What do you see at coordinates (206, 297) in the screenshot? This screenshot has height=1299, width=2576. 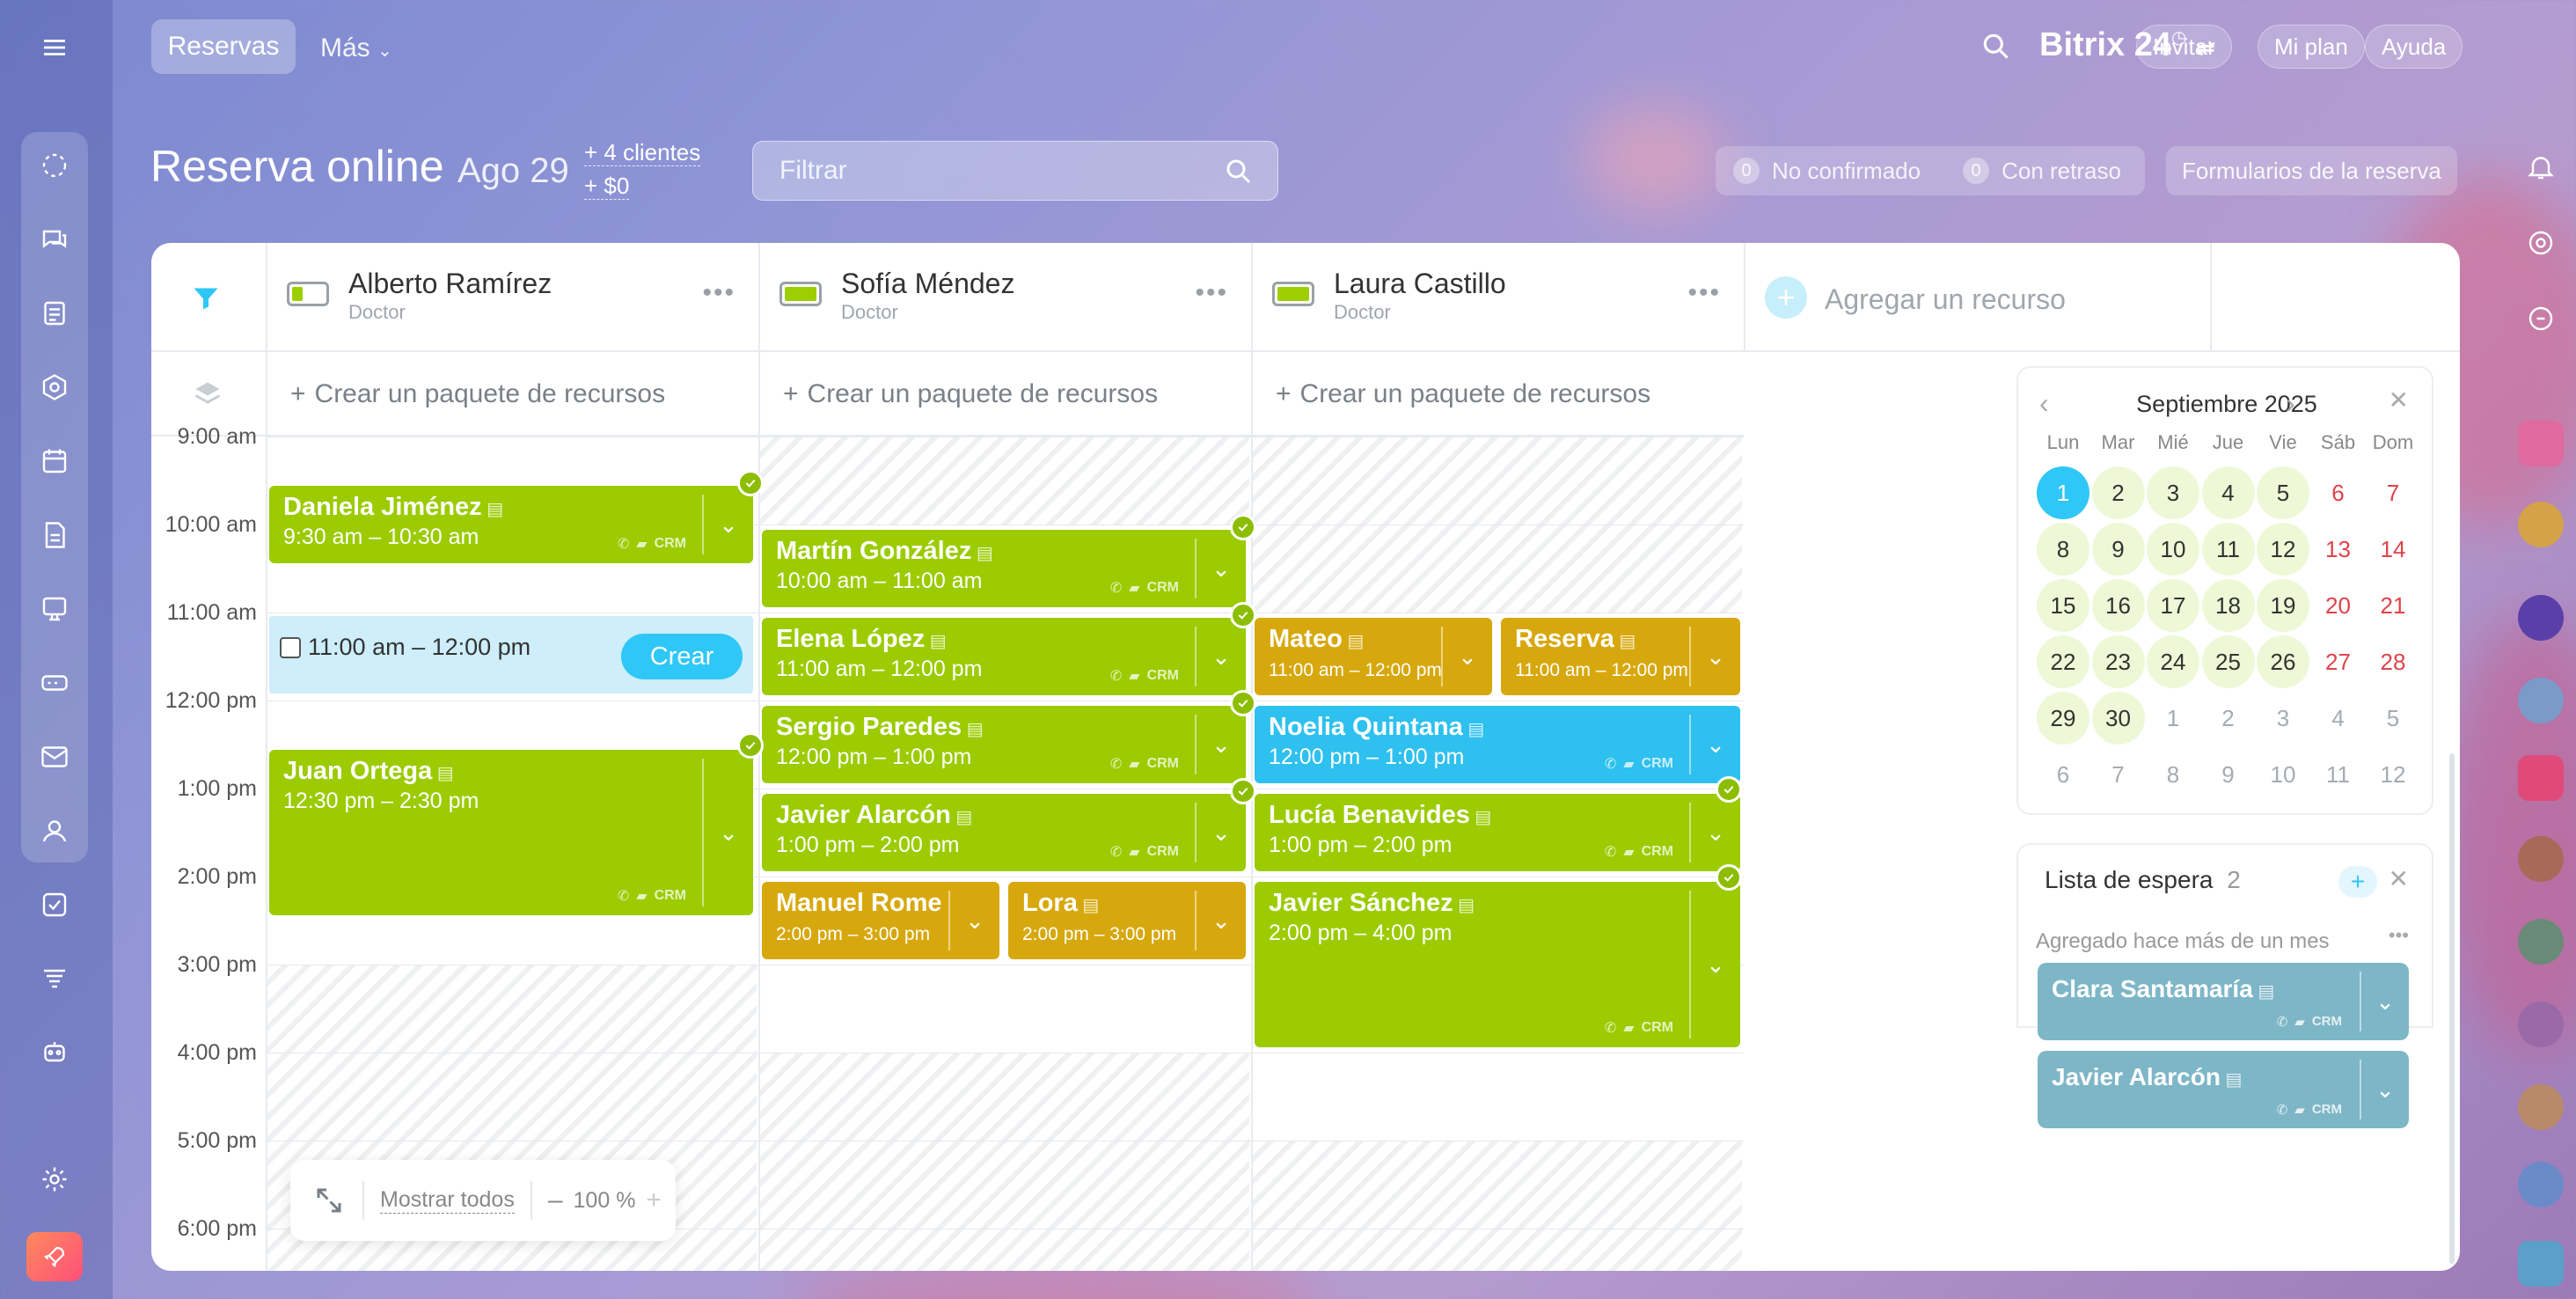 I see `filter-funnel-icon` at bounding box center [206, 297].